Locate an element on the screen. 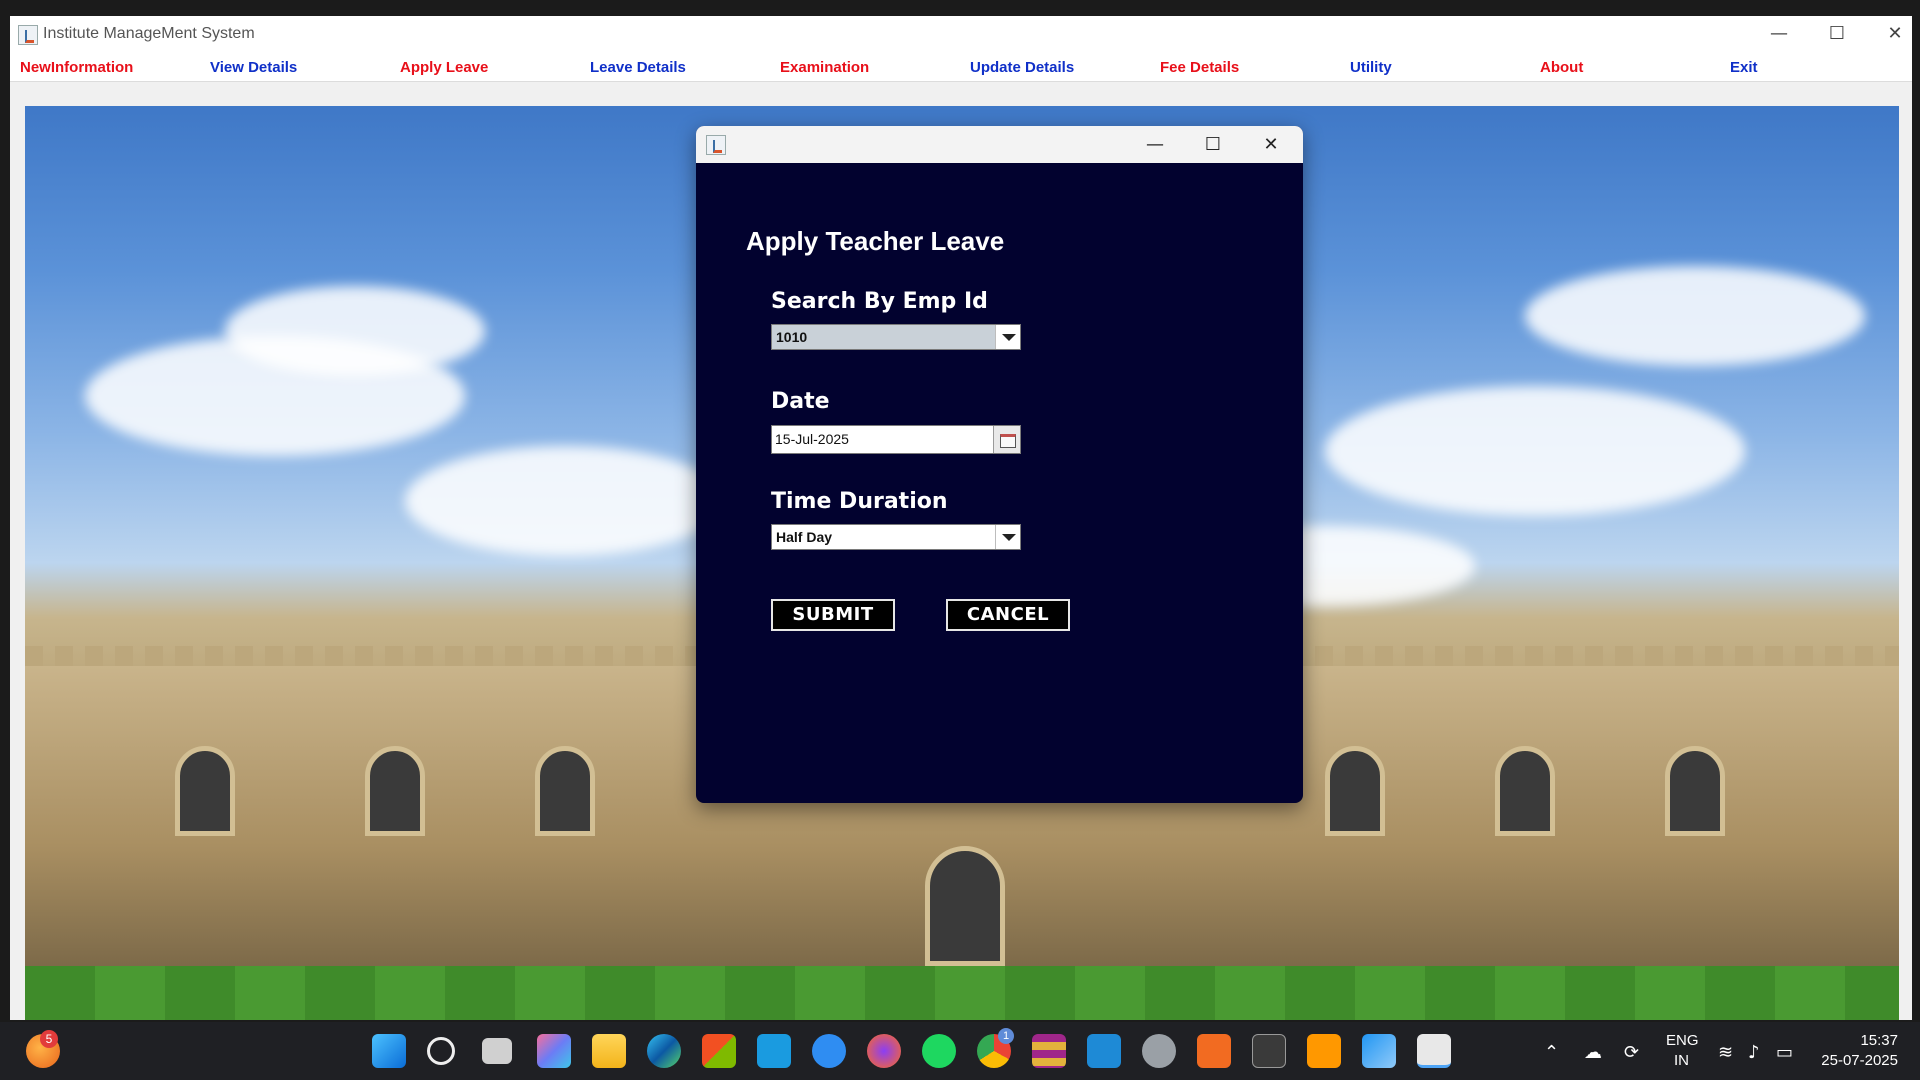 The image size is (1920, 1080). clock-date: 25-07-2025 is located at coordinates (1857, 1060).